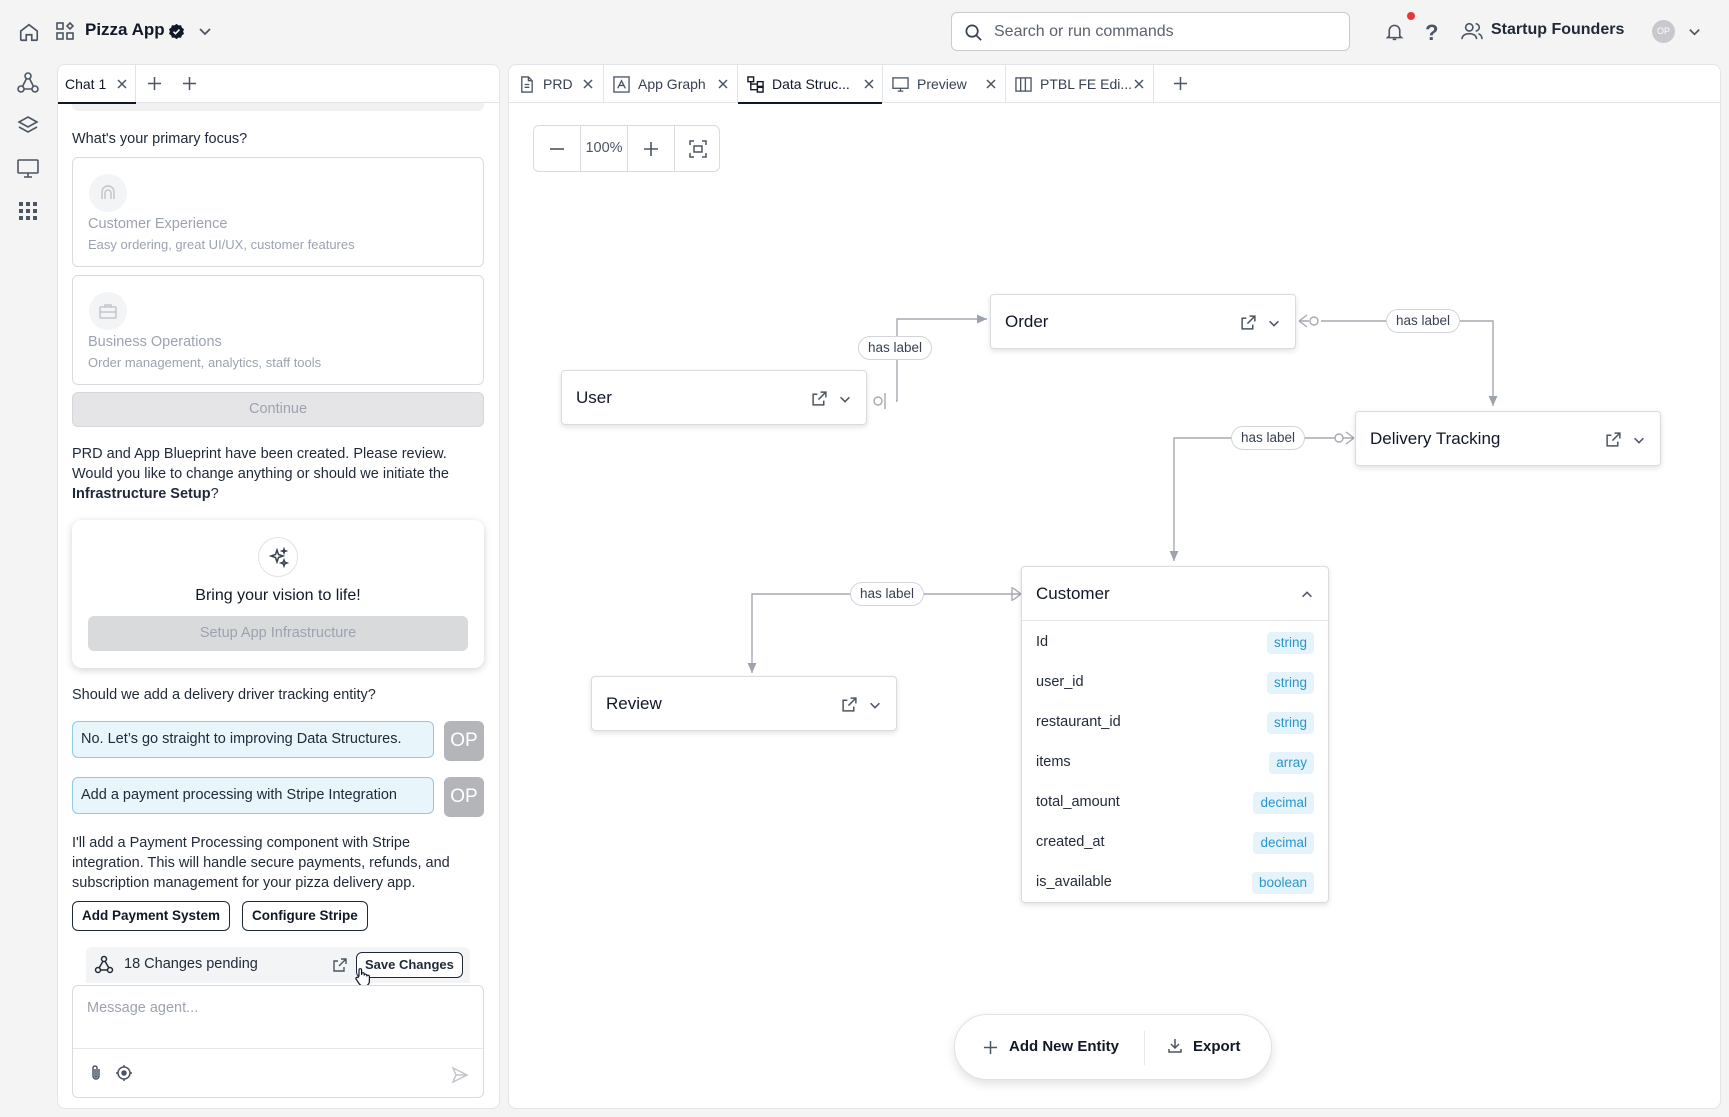 The width and height of the screenshot is (1729, 1117). Describe the element at coordinates (122, 84) in the screenshot. I see `close-icon` at that location.